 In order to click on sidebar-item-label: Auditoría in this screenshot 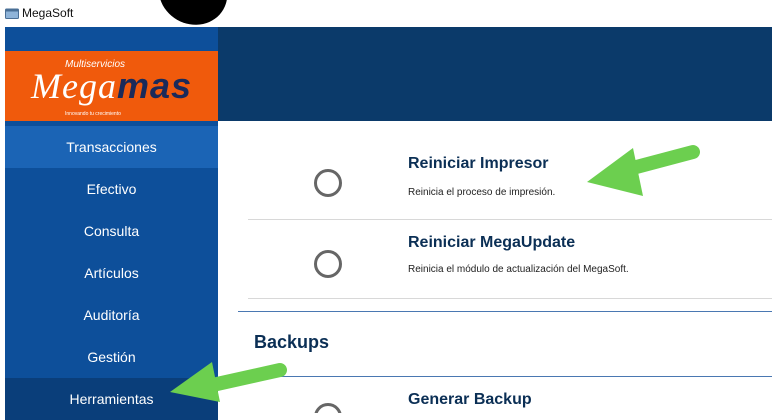, I will do `click(111, 315)`.